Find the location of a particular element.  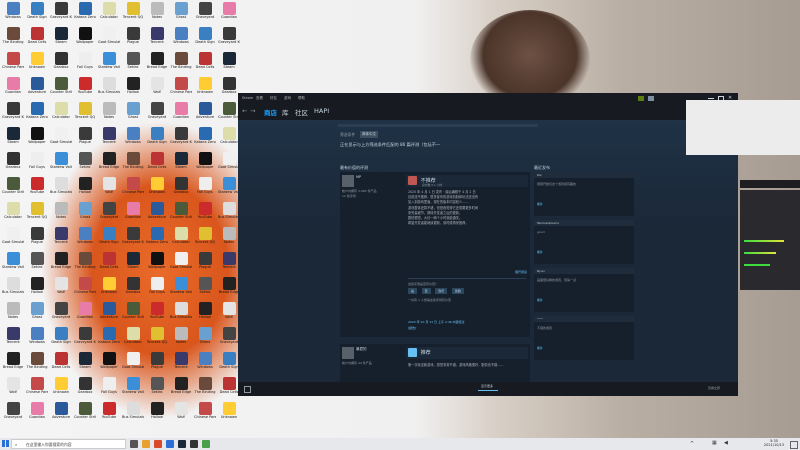

recent-user: Ryuu is located at coordinates (541, 271).